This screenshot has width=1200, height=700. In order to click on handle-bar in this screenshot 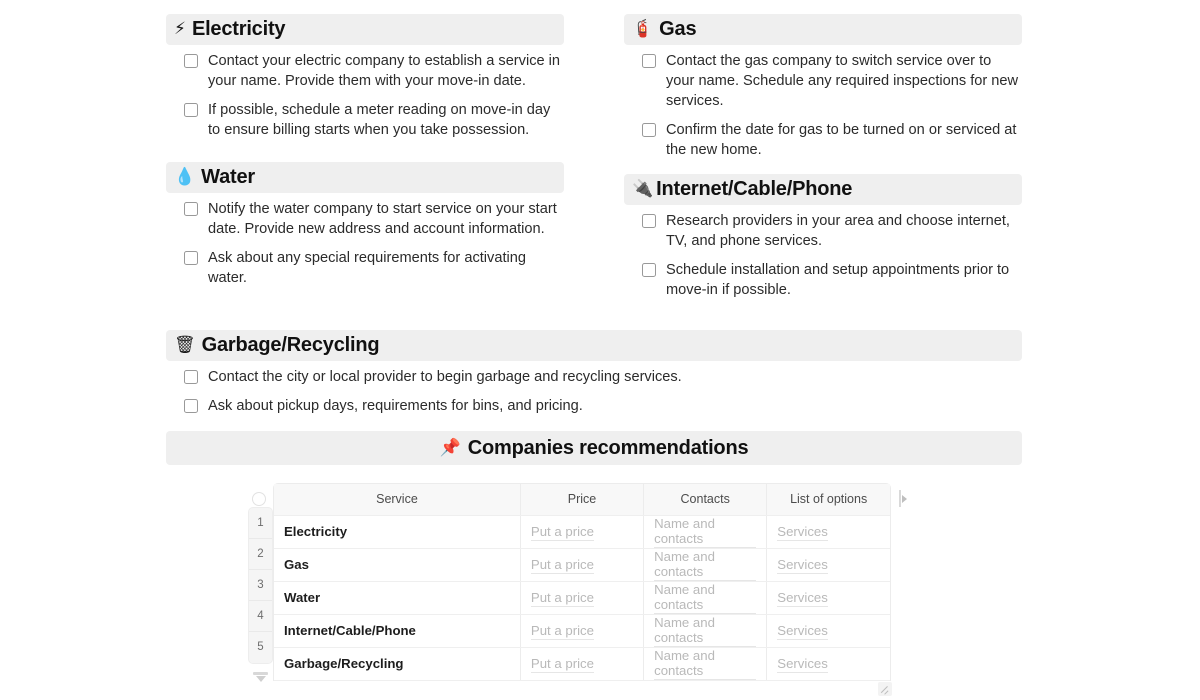, I will do `click(260, 673)`.